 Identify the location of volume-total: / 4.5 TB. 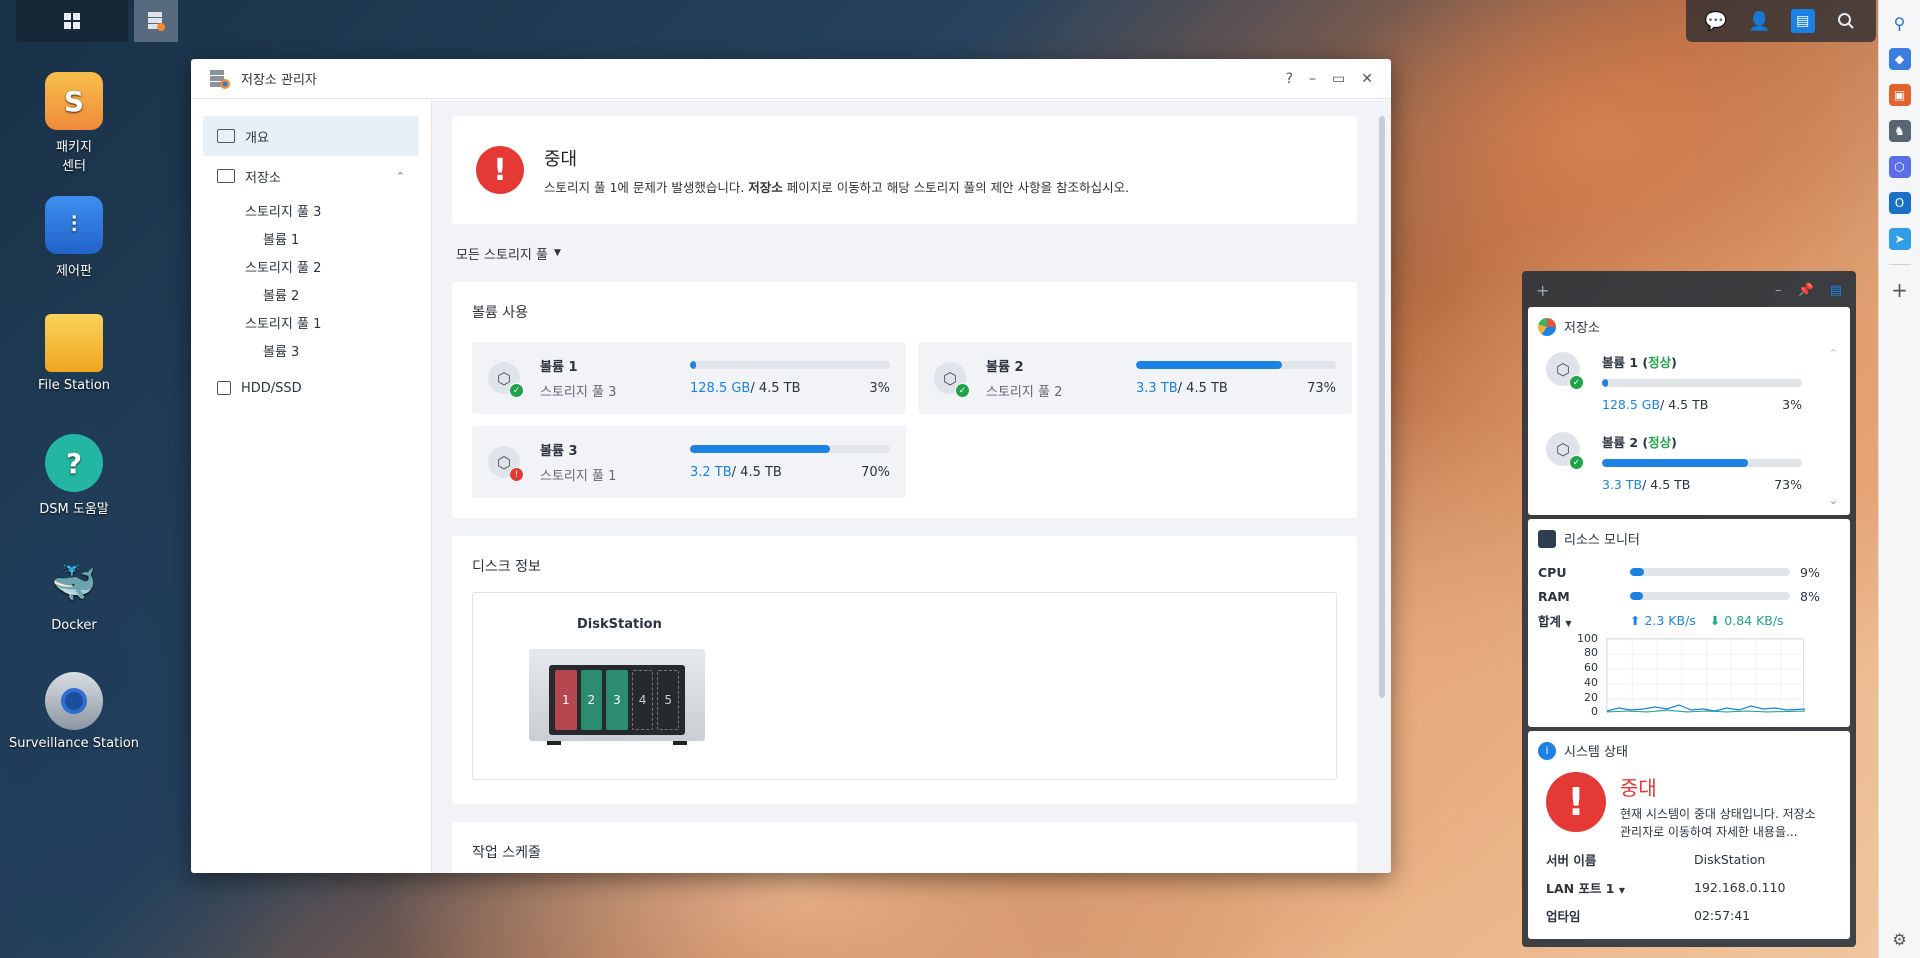
(775, 388).